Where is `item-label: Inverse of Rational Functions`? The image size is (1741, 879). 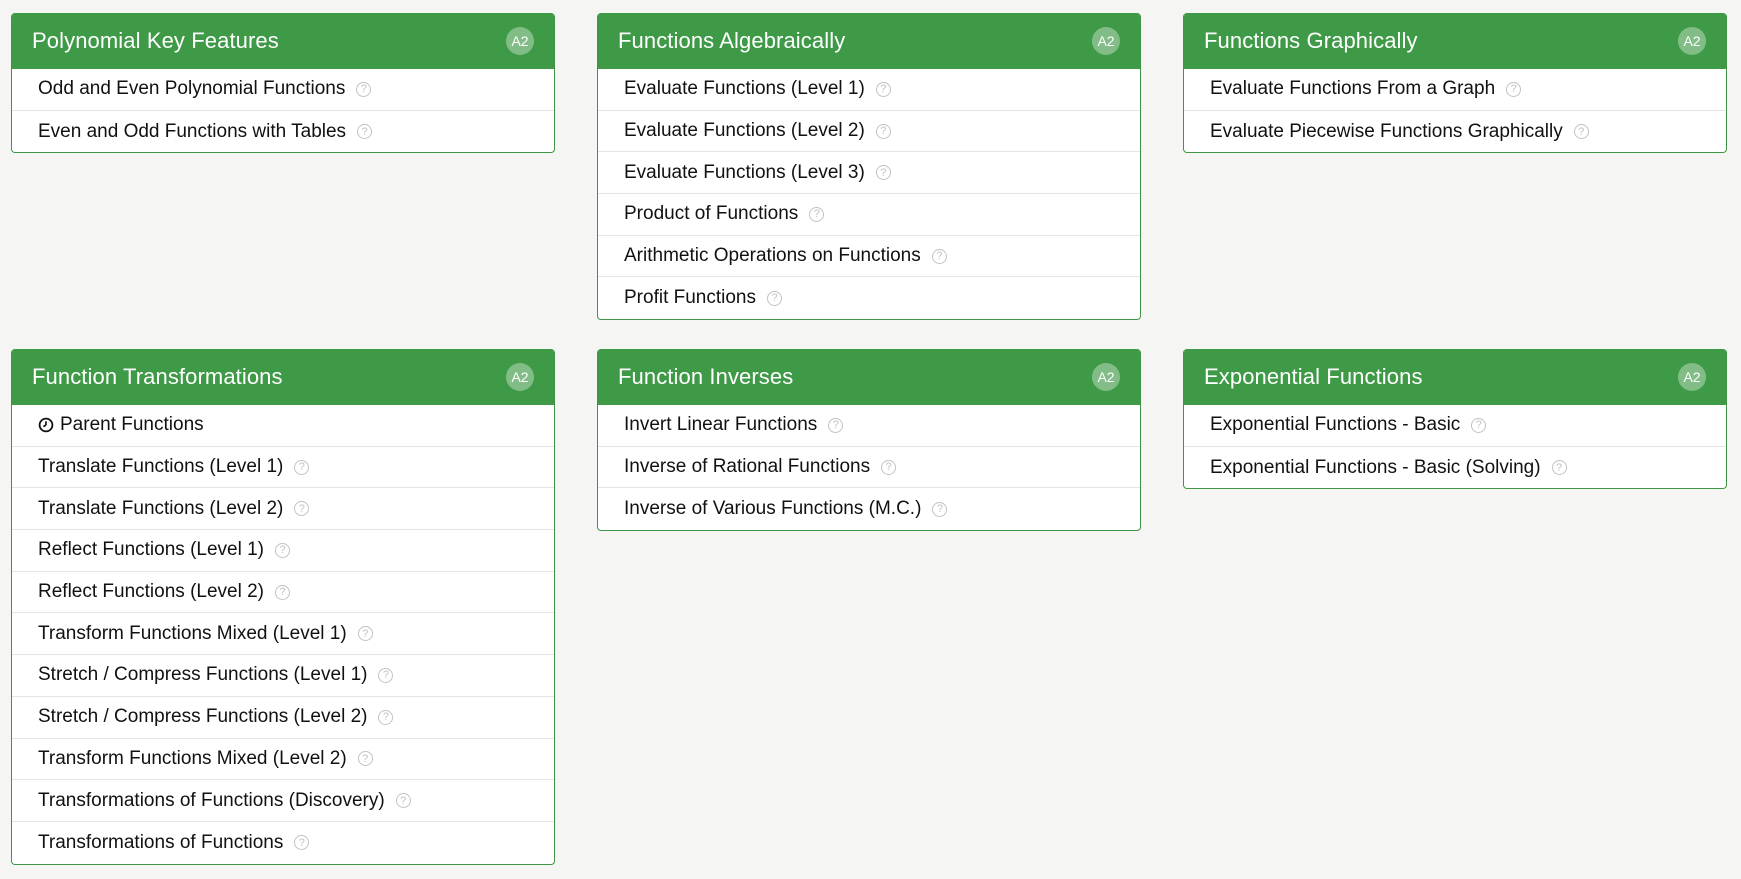
item-label: Inverse of Rational Functions is located at coordinates (747, 467).